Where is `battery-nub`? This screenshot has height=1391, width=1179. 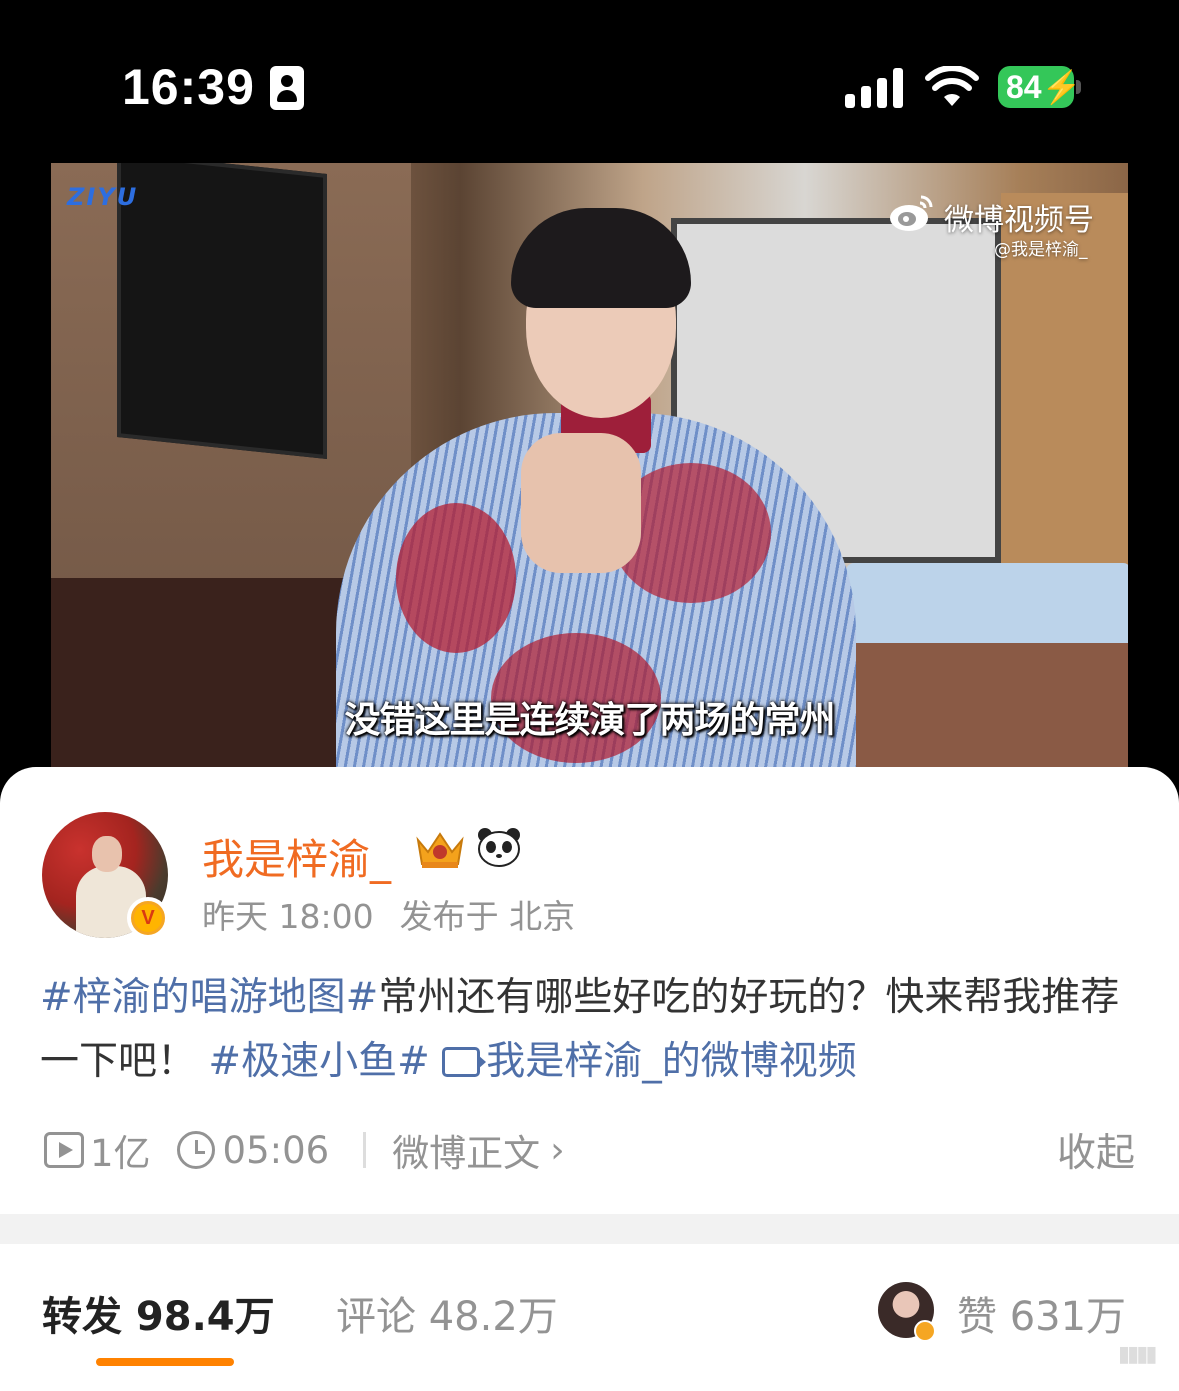
battery-nub is located at coordinates (1078, 87).